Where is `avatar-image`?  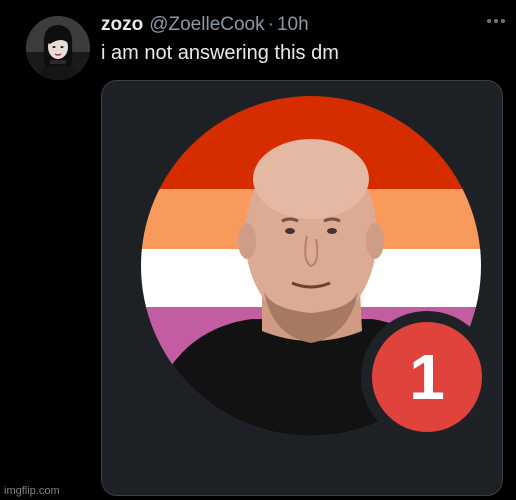
avatar-image is located at coordinates (58, 48).